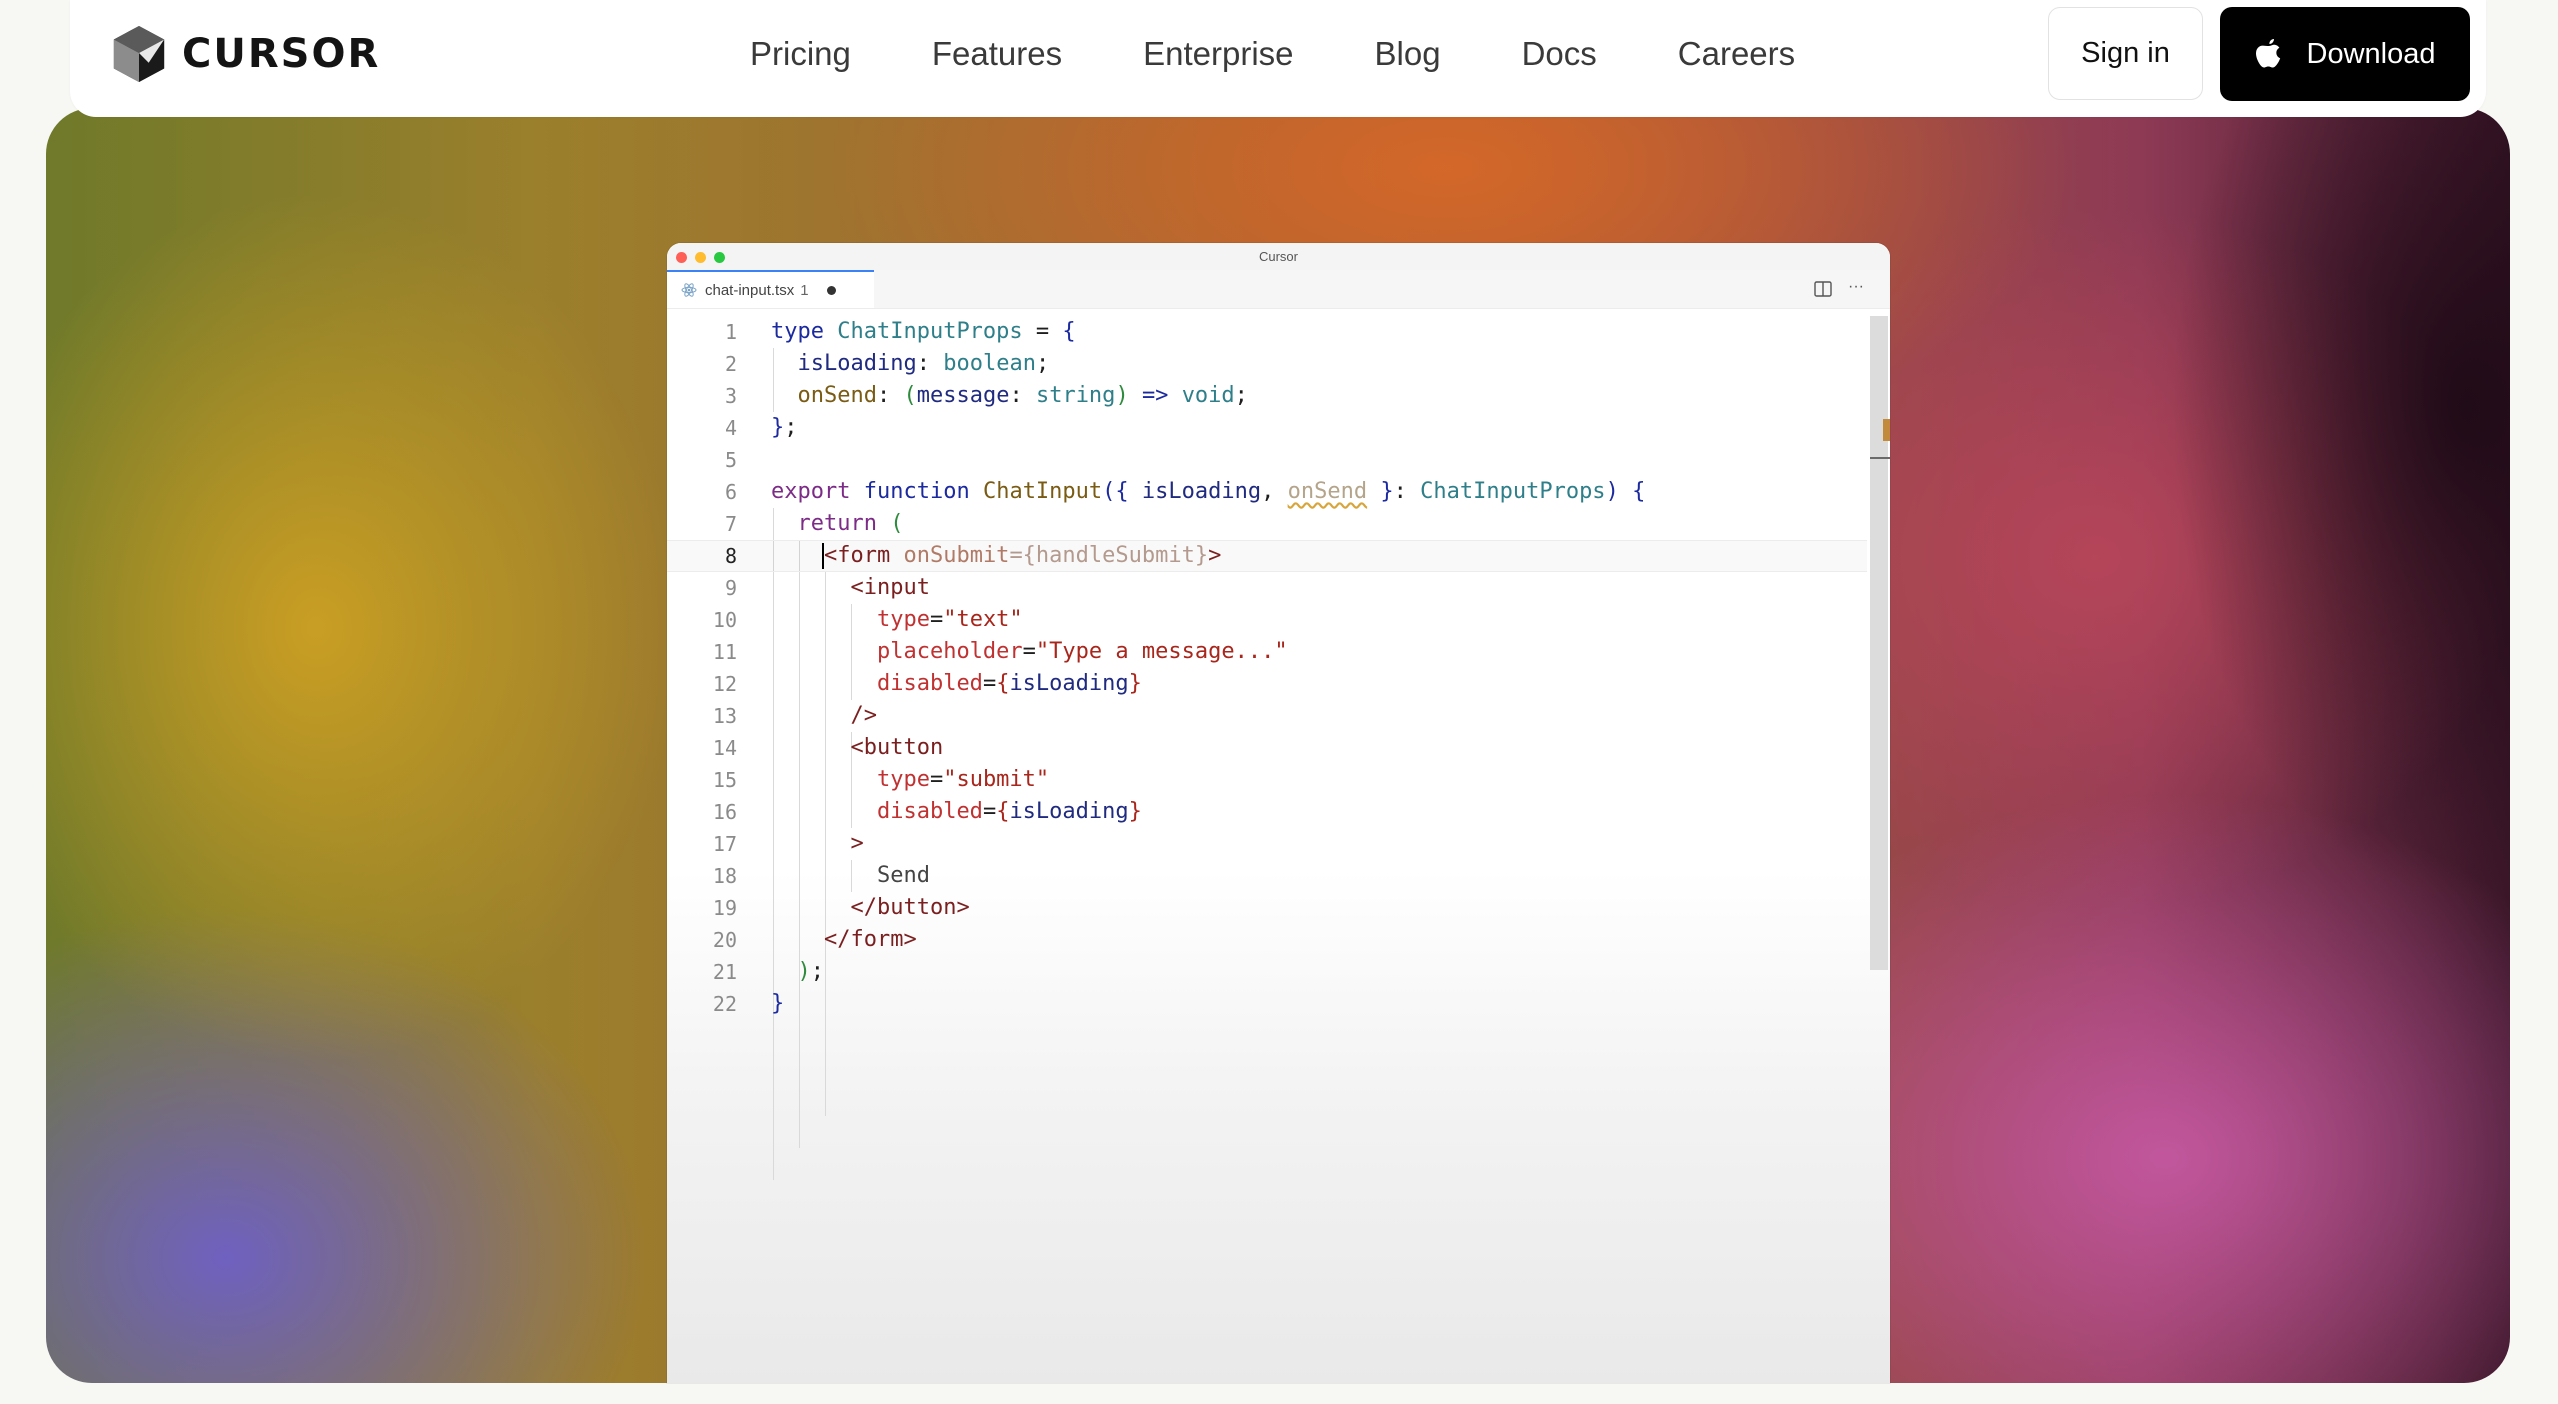 This screenshot has height=1404, width=2558. I want to click on code-line: 10 type="text", so click(1267, 620).